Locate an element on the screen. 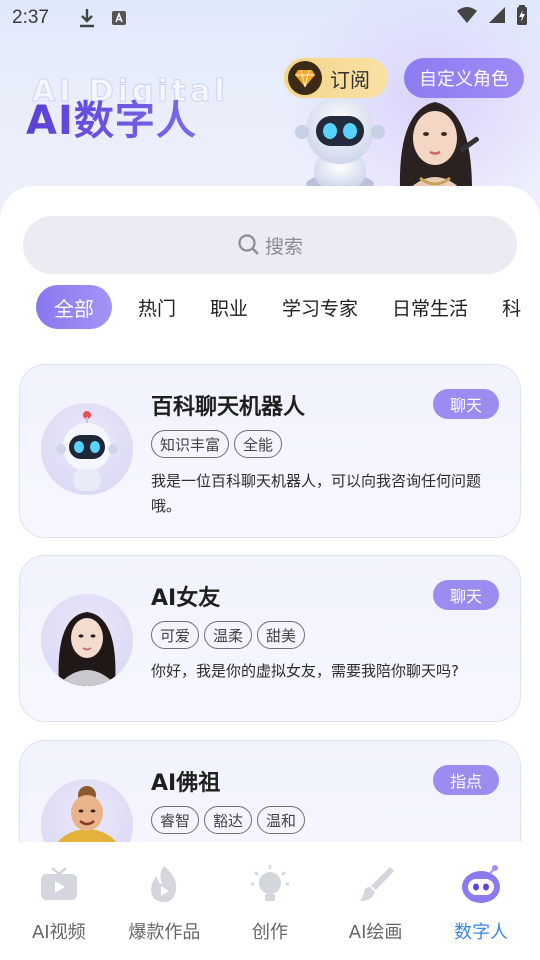 This screenshot has width=540, height=960. page-title: AI数字人 is located at coordinates (111, 117).